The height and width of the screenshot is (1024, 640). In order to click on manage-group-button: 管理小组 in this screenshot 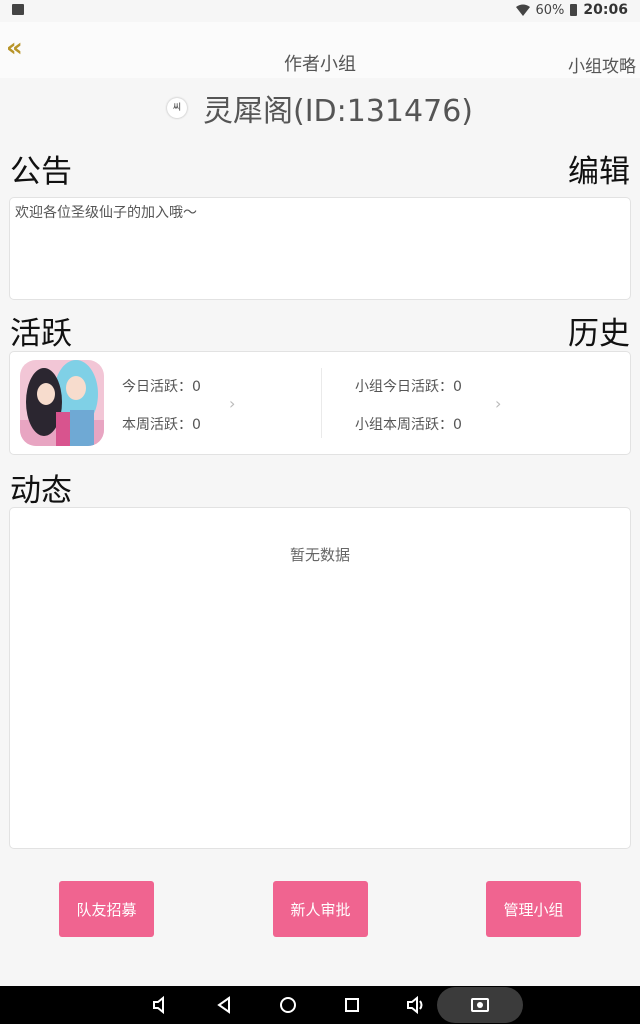, I will do `click(533, 909)`.